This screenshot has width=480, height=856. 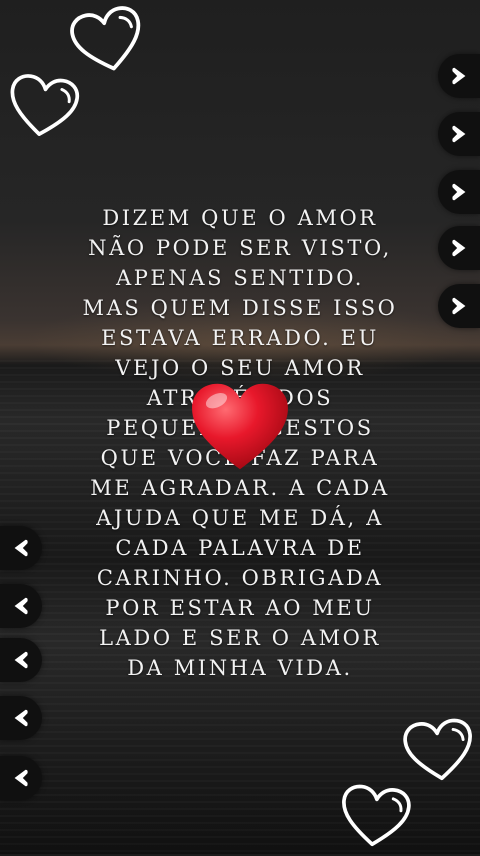 What do you see at coordinates (240, 578) in the screenshot?
I see `quote-line: CARINHO. OBRIGADA` at bounding box center [240, 578].